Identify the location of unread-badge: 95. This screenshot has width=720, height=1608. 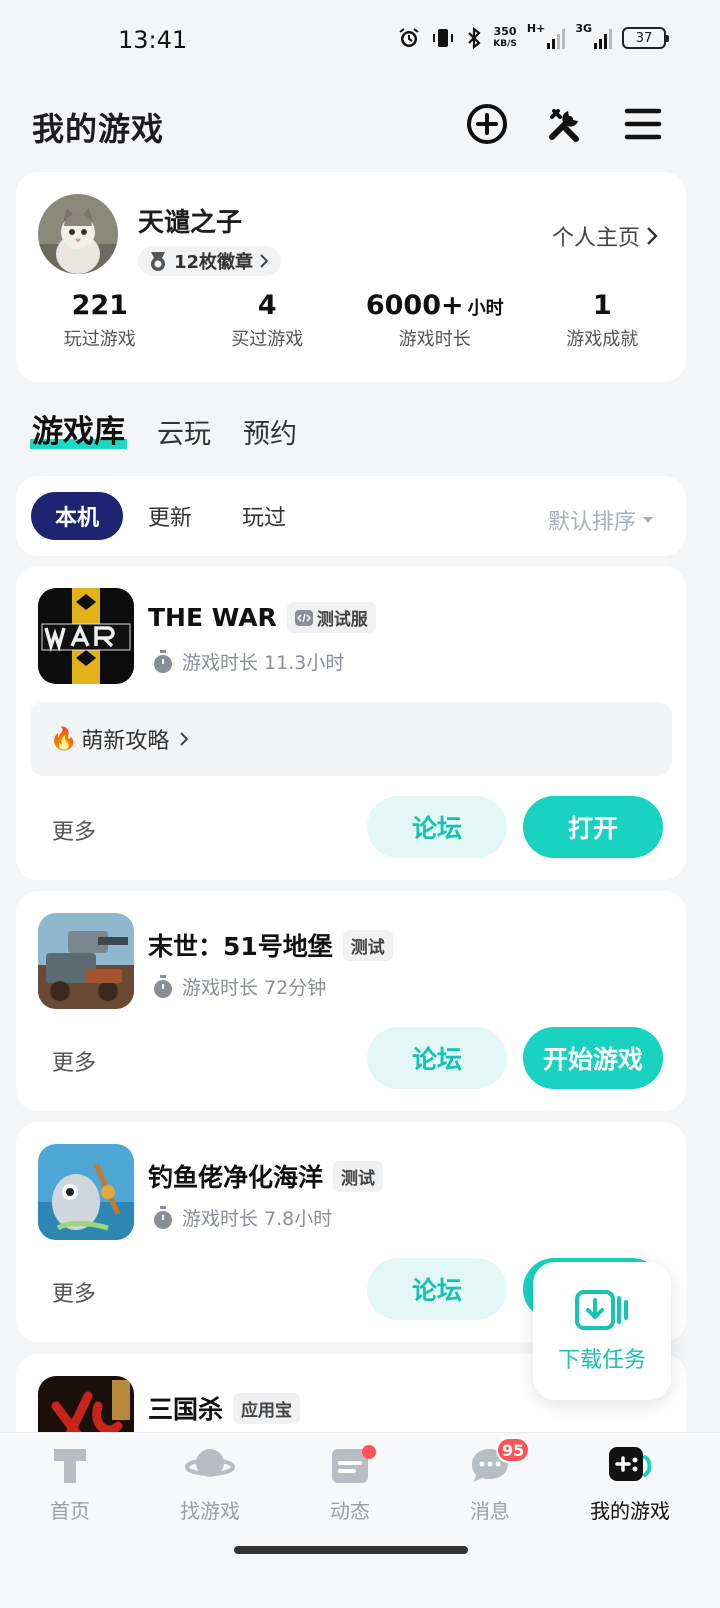
(513, 1450).